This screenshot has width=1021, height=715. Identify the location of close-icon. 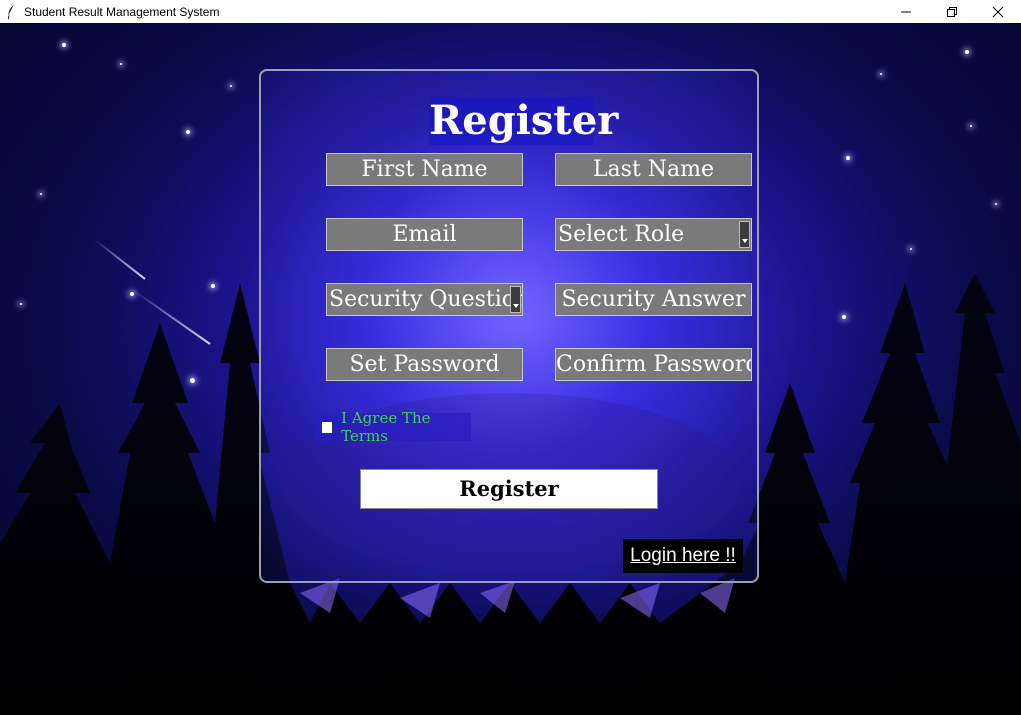
(998, 11).